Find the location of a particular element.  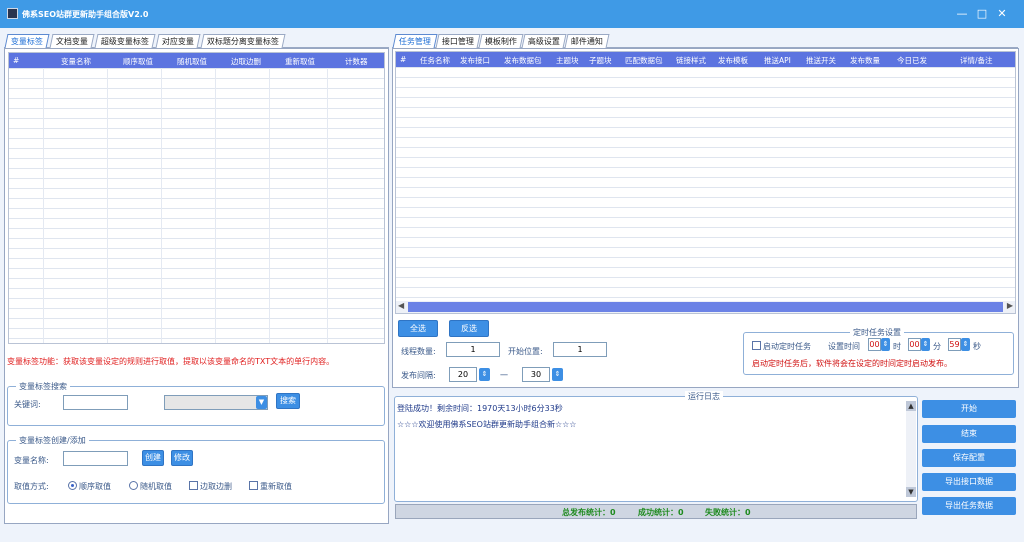

interval-from-input: 20 is located at coordinates (463, 374).